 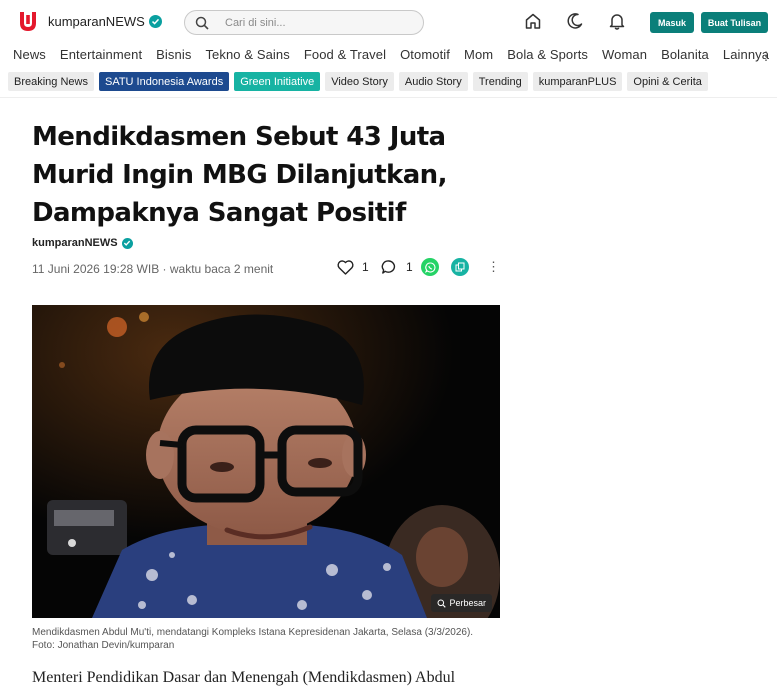 I want to click on heart-icon, so click(x=345, y=267).